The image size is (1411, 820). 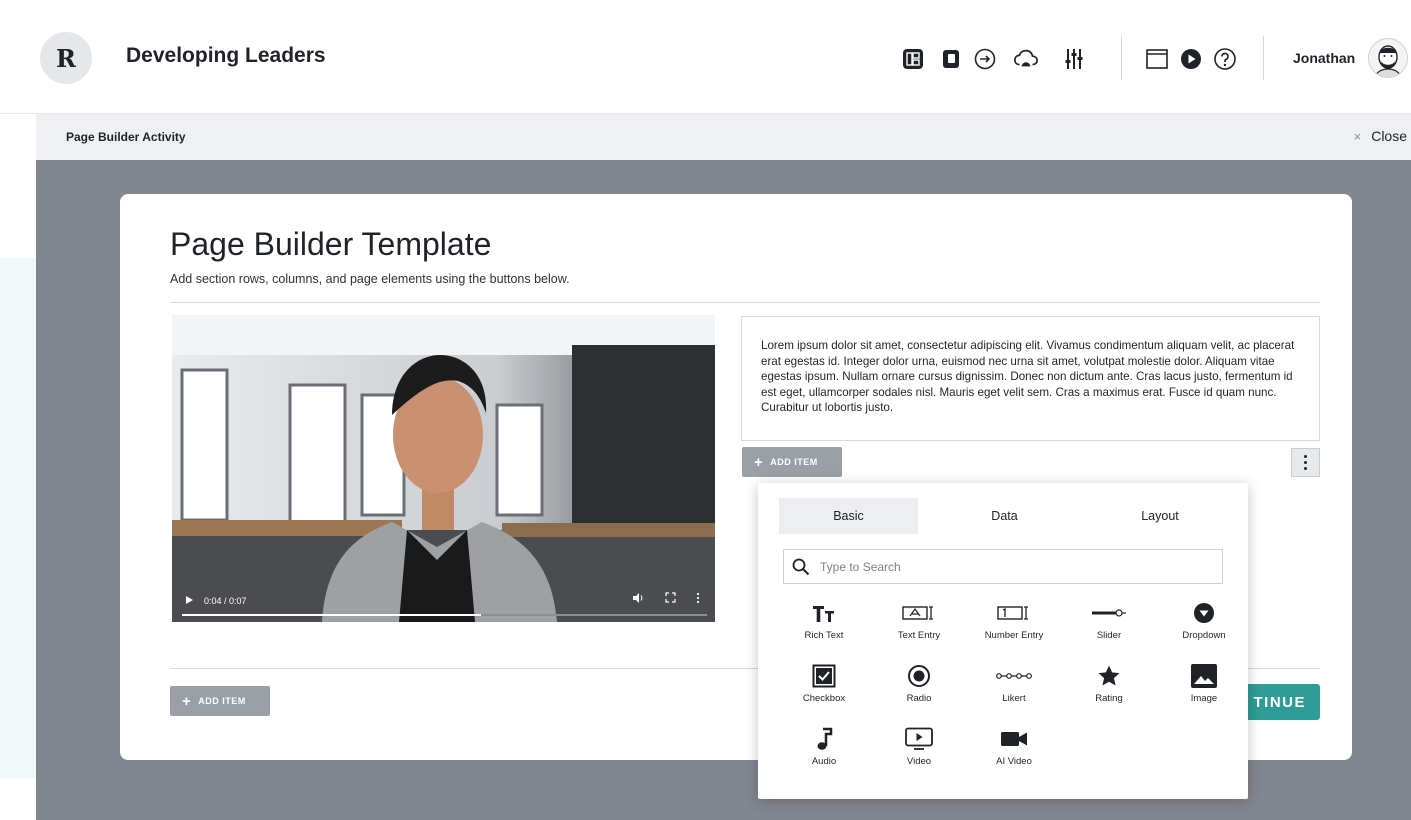 I want to click on video-player: 0:04 / 0:07, so click(x=443, y=468).